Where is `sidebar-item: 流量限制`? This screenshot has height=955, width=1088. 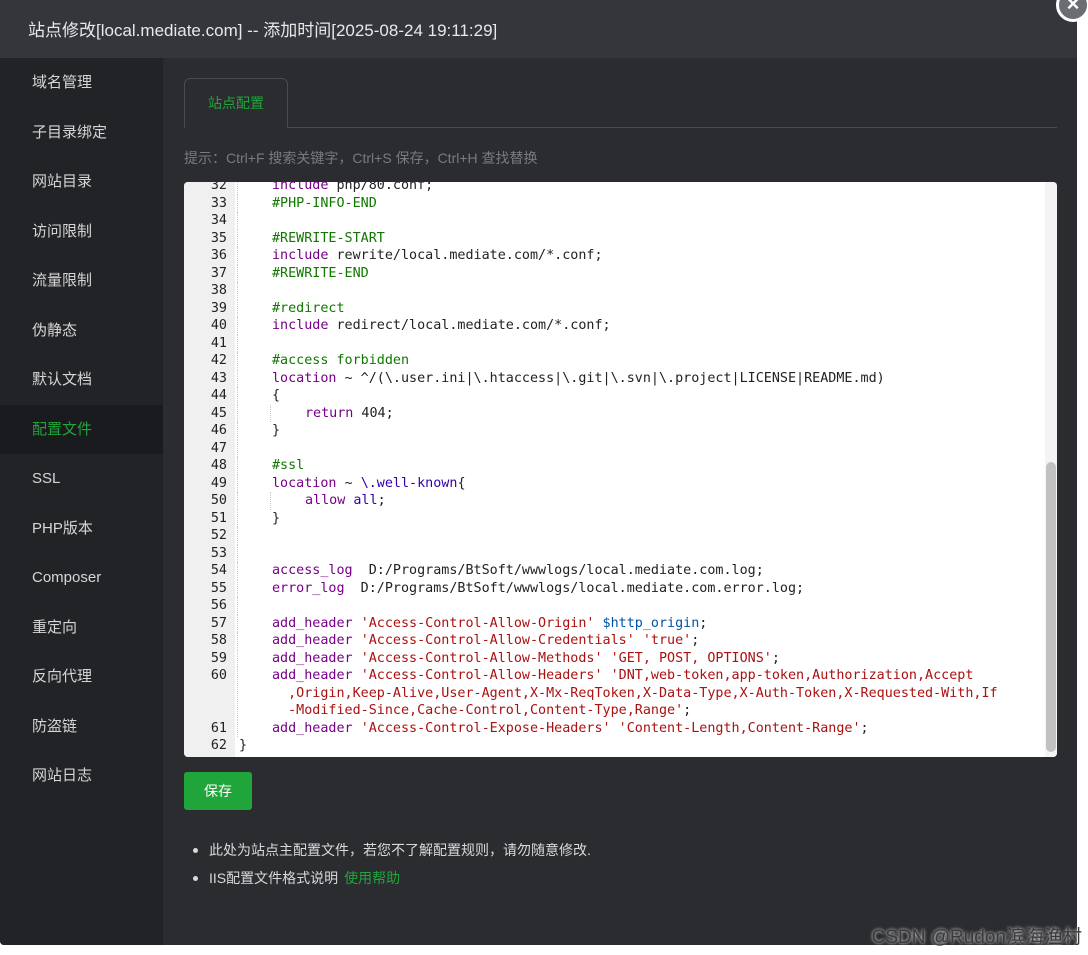
sidebar-item: 流量限制 is located at coordinates (81, 281).